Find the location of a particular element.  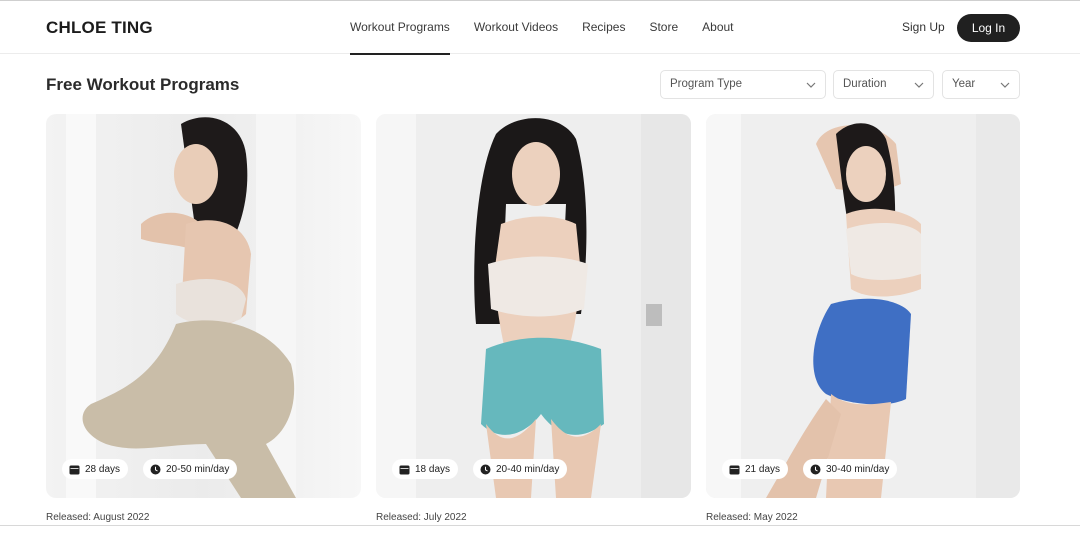

minutes-badge: 20-50 min/day is located at coordinates (190, 469).